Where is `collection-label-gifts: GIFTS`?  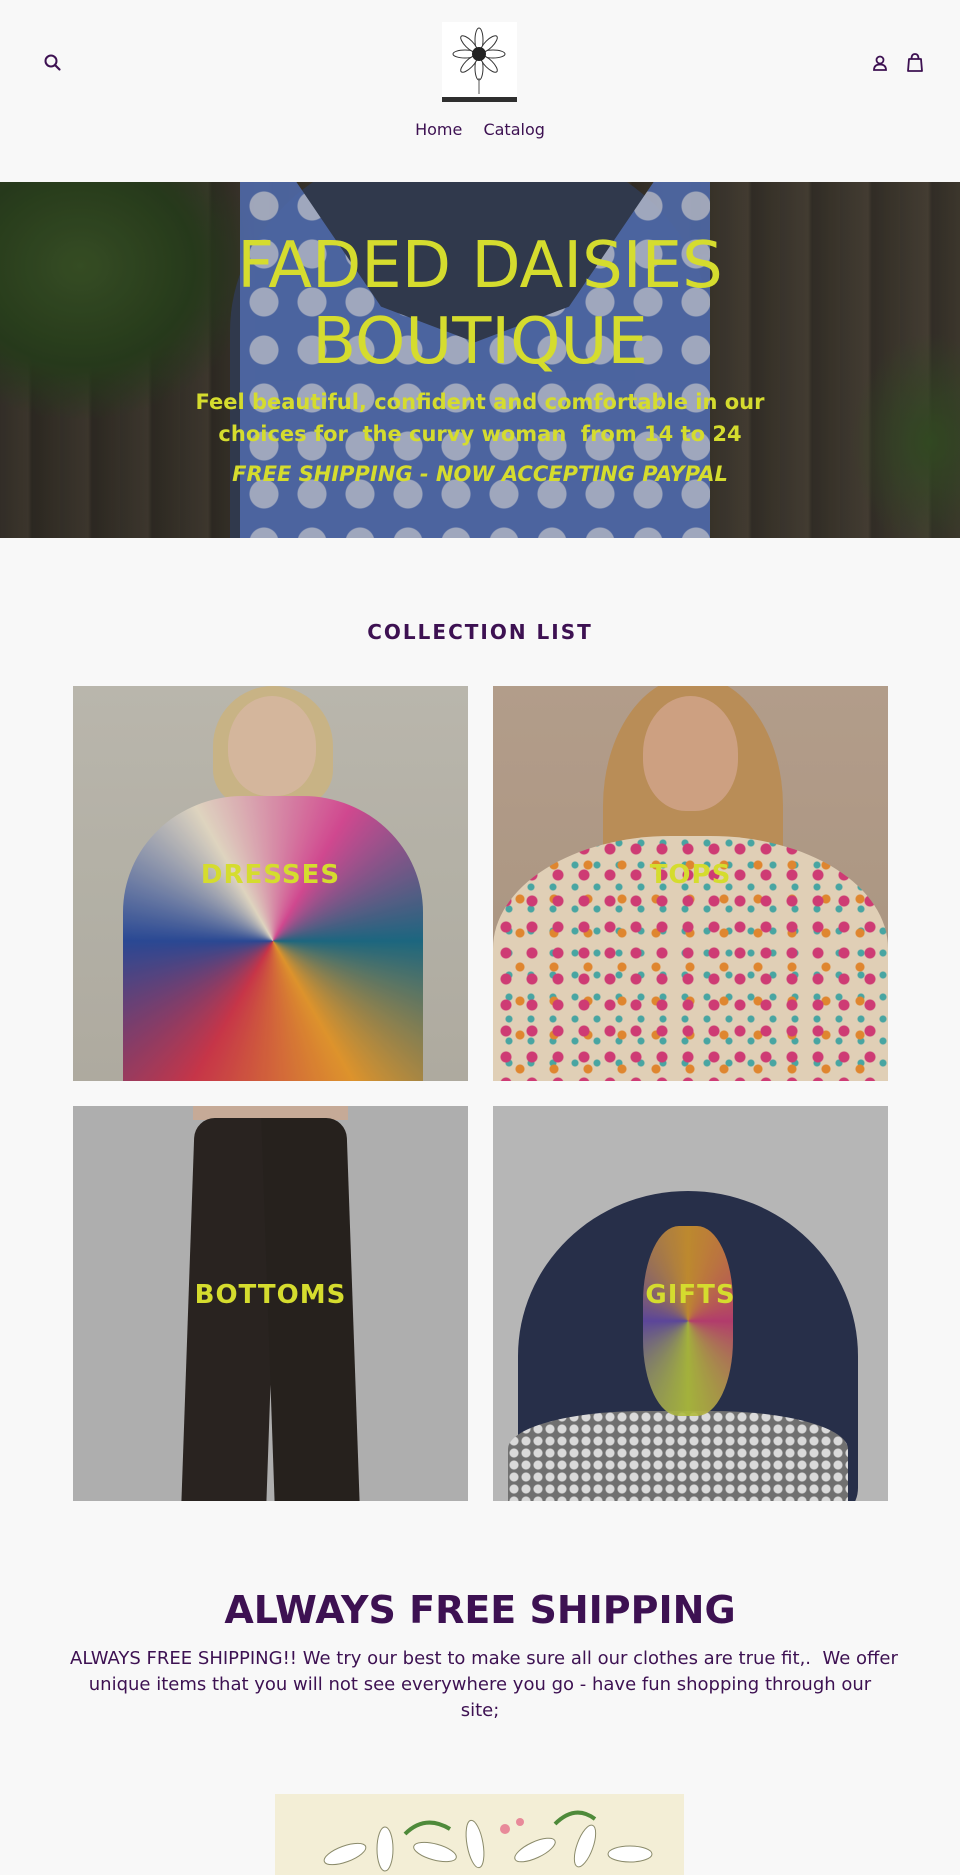 collection-label-gifts: GIFTS is located at coordinates (690, 1295).